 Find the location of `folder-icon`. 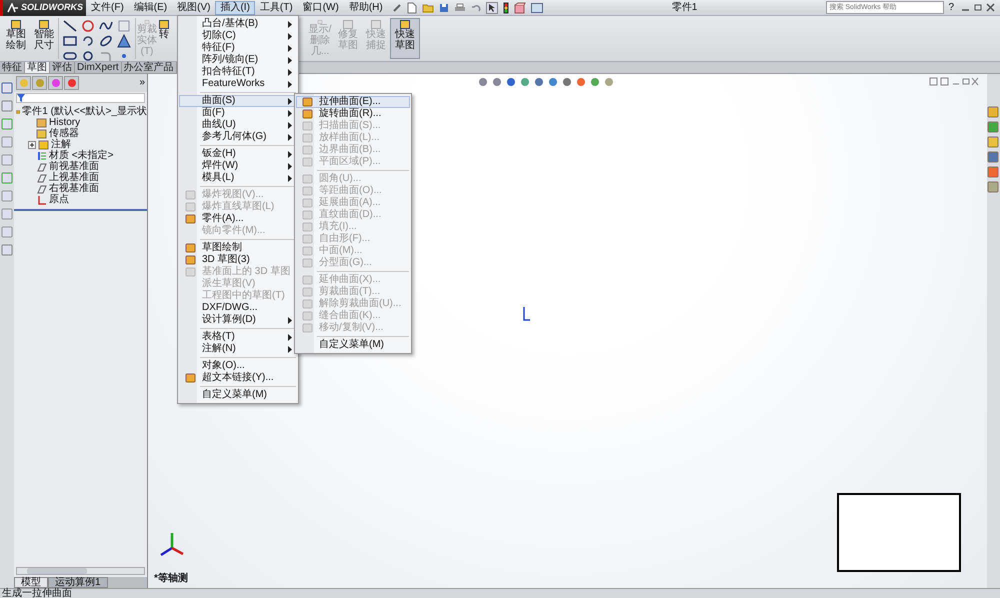

folder-icon is located at coordinates (428, 7).